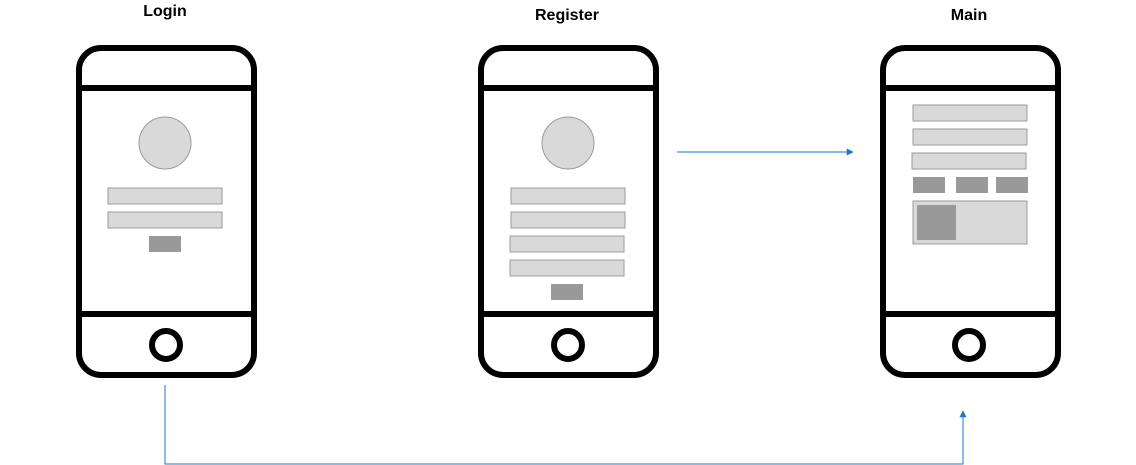  I want to click on login-button, so click(165, 244).